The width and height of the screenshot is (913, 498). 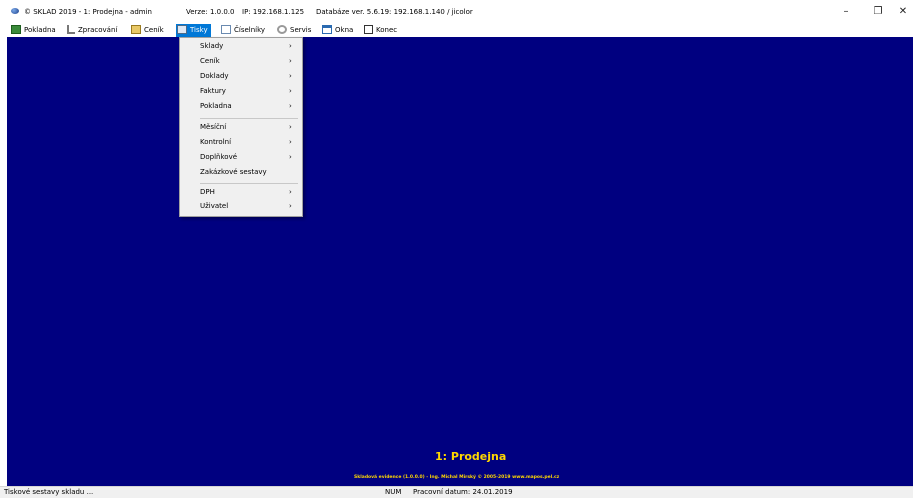 I want to click on windows-icon, so click(x=327, y=29).